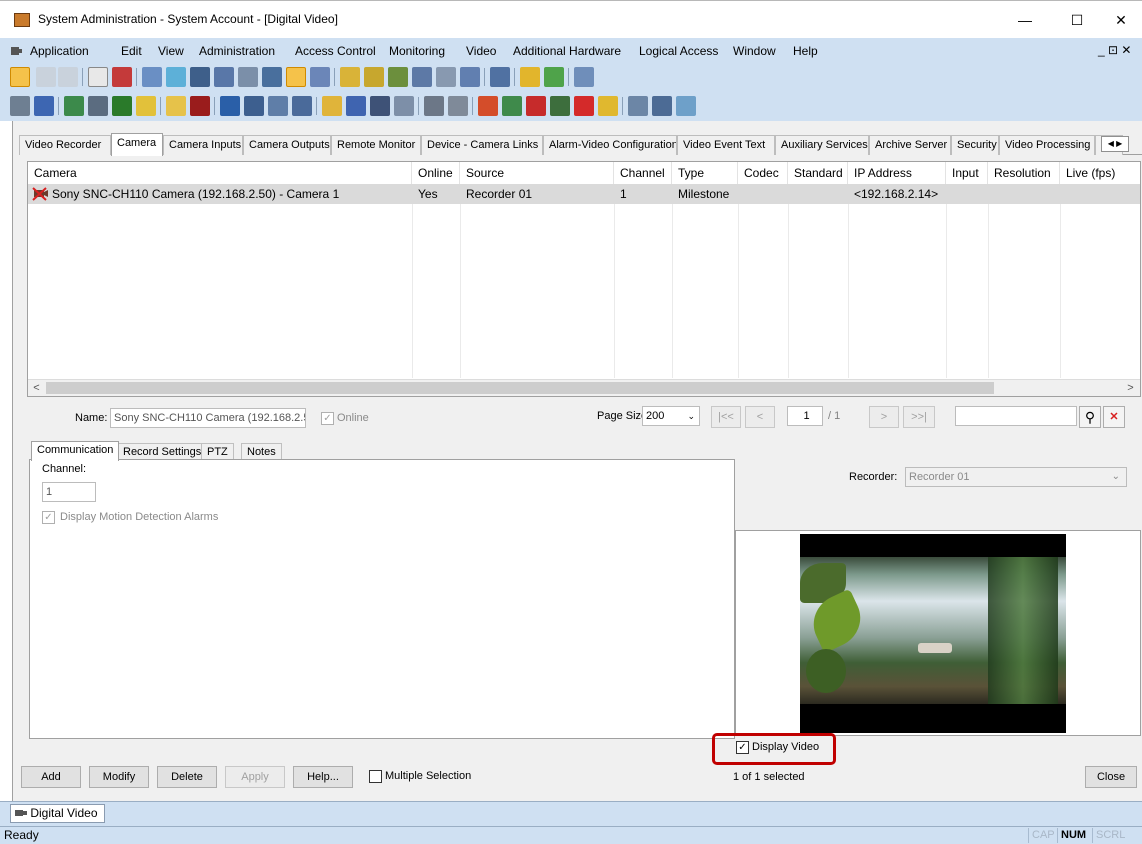 The image size is (1142, 844). I want to click on toolbar-access-levels-icon, so click(200, 77).